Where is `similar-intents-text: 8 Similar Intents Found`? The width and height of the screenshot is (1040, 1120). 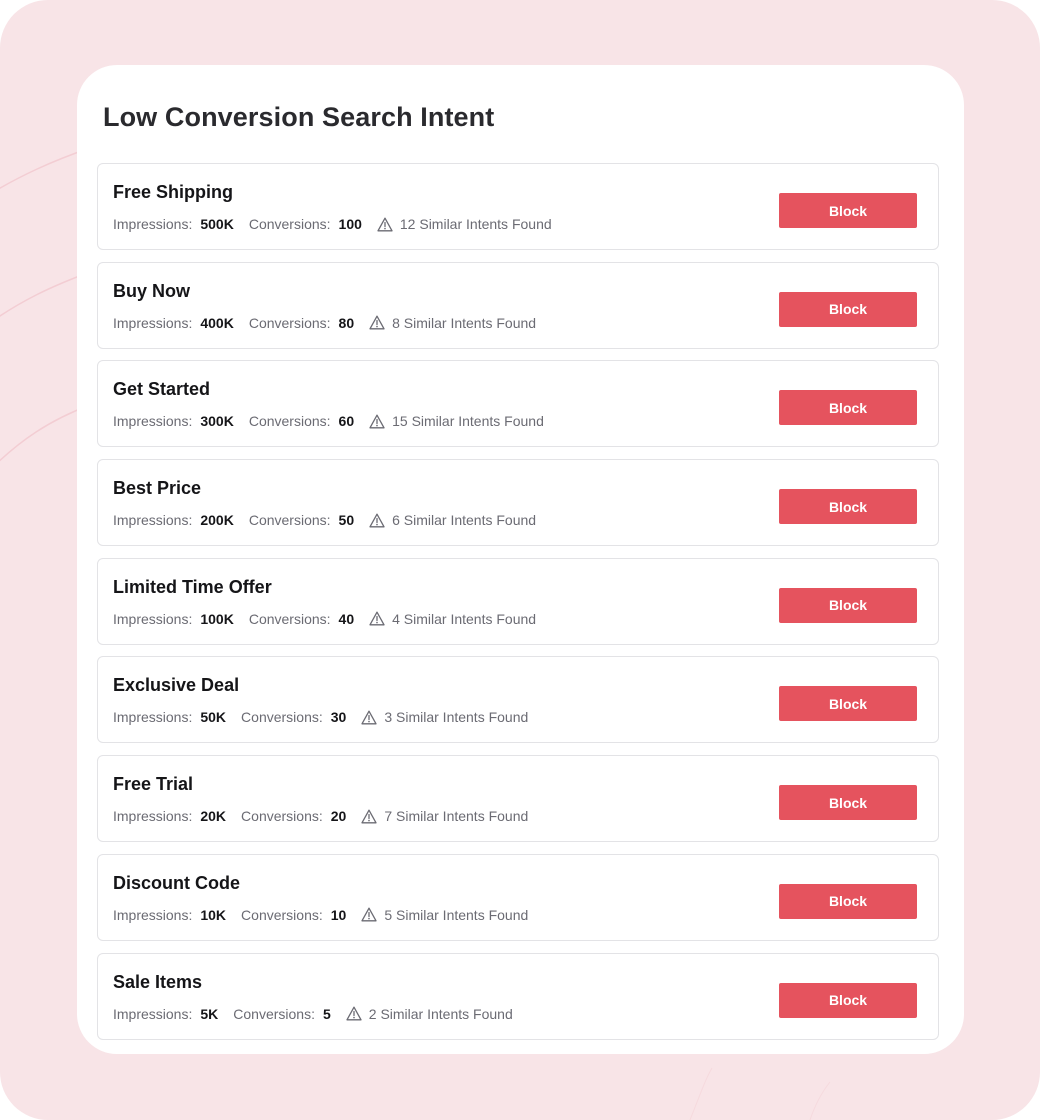
similar-intents-text: 8 Similar Intents Found is located at coordinates (464, 323).